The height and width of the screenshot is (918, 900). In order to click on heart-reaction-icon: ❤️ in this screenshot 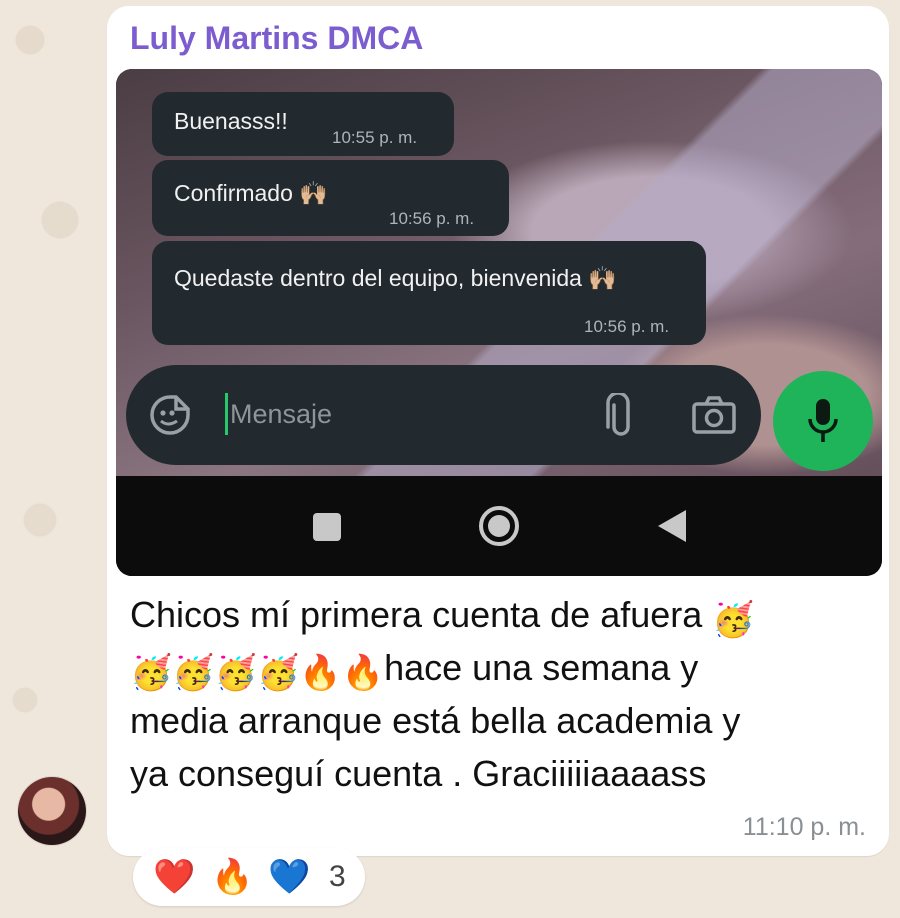, I will do `click(174, 877)`.